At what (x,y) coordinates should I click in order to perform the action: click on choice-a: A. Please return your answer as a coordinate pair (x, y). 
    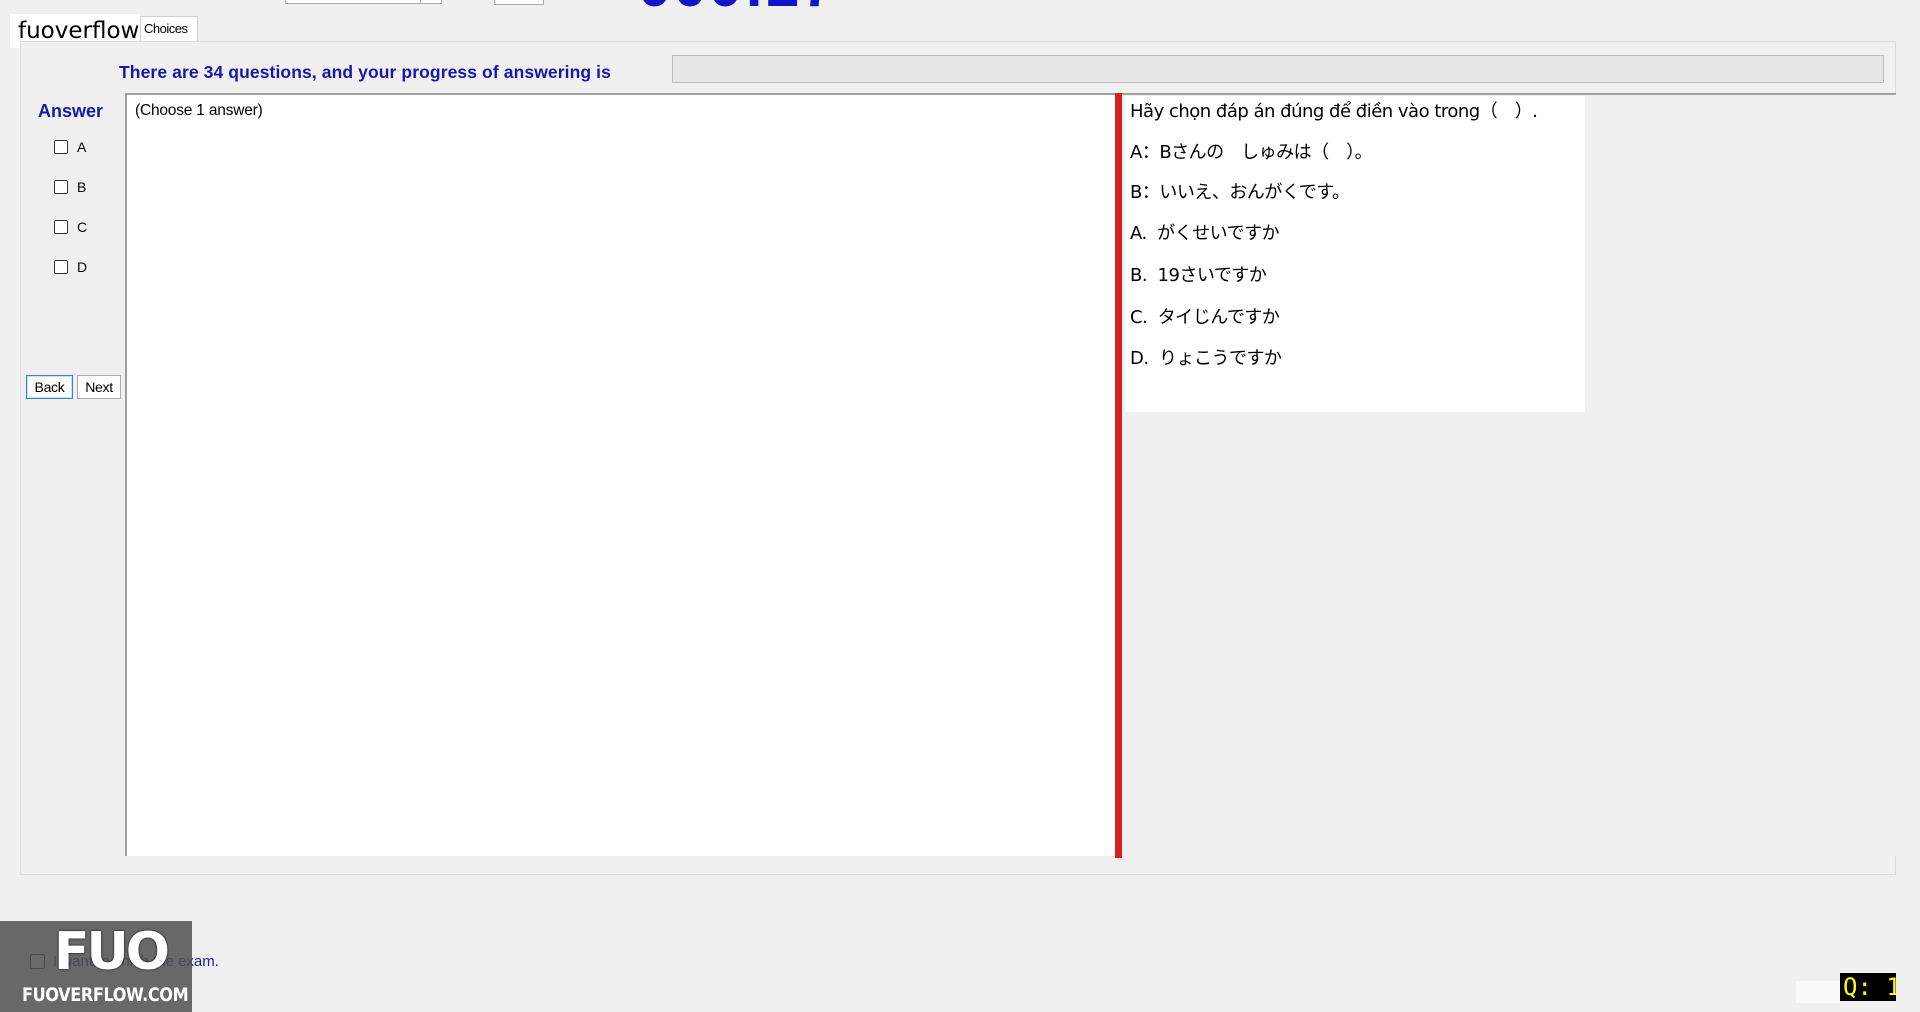
    Looking at the image, I should click on (70, 147).